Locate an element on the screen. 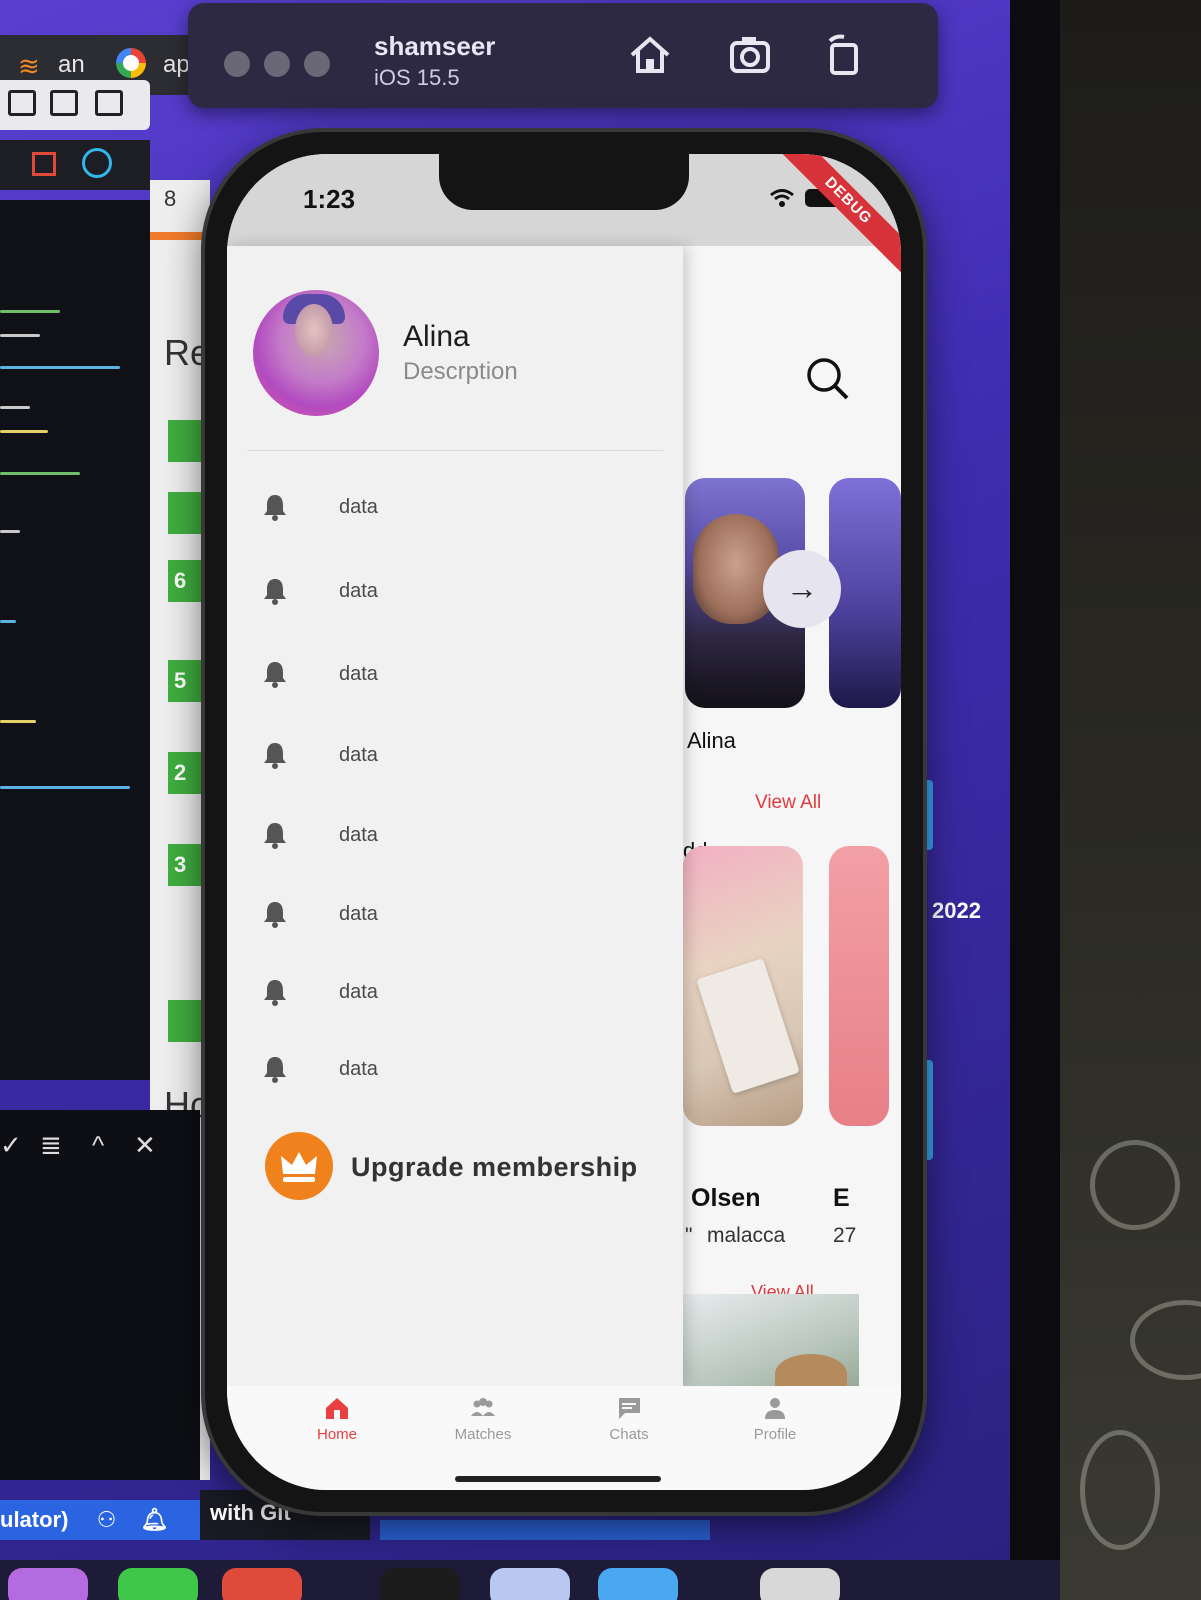 This screenshot has height=1600, width=1201. status-bar-blue is located at coordinates (545, 1530).